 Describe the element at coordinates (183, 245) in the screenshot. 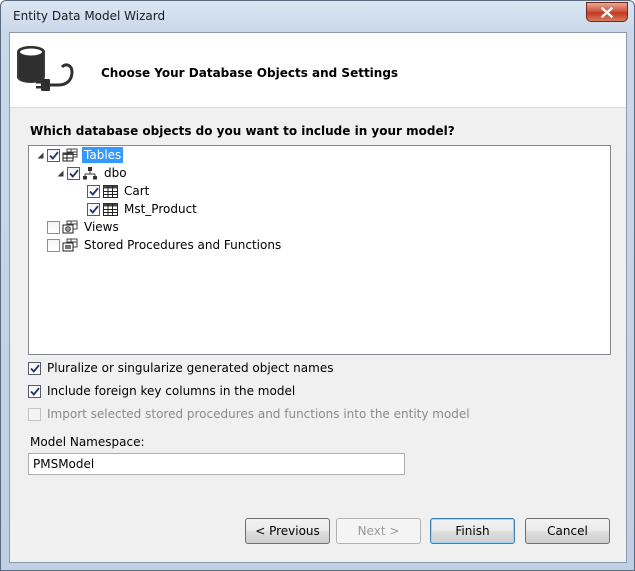

I see `tree-node-label: Stored Procedures and Functions` at that location.